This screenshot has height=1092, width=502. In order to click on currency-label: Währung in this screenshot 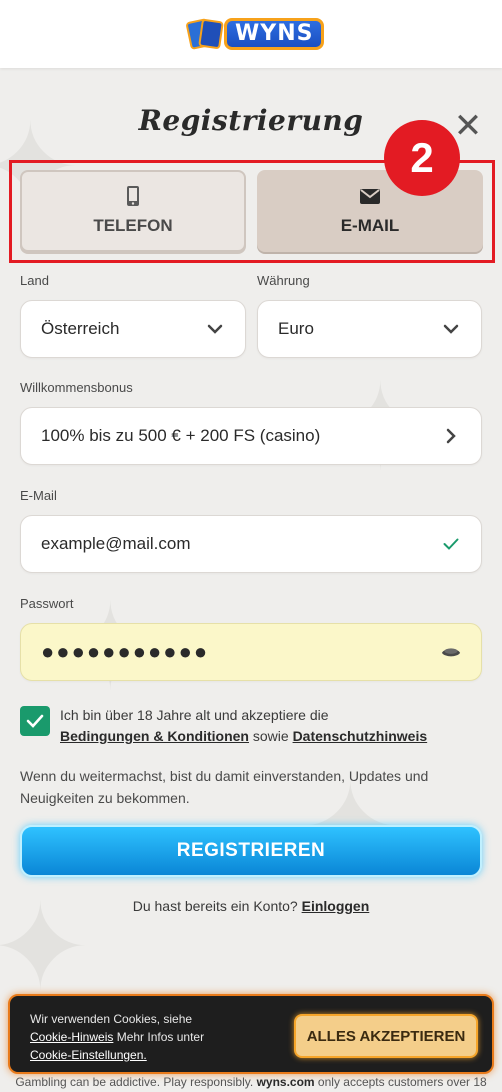, I will do `click(283, 280)`.